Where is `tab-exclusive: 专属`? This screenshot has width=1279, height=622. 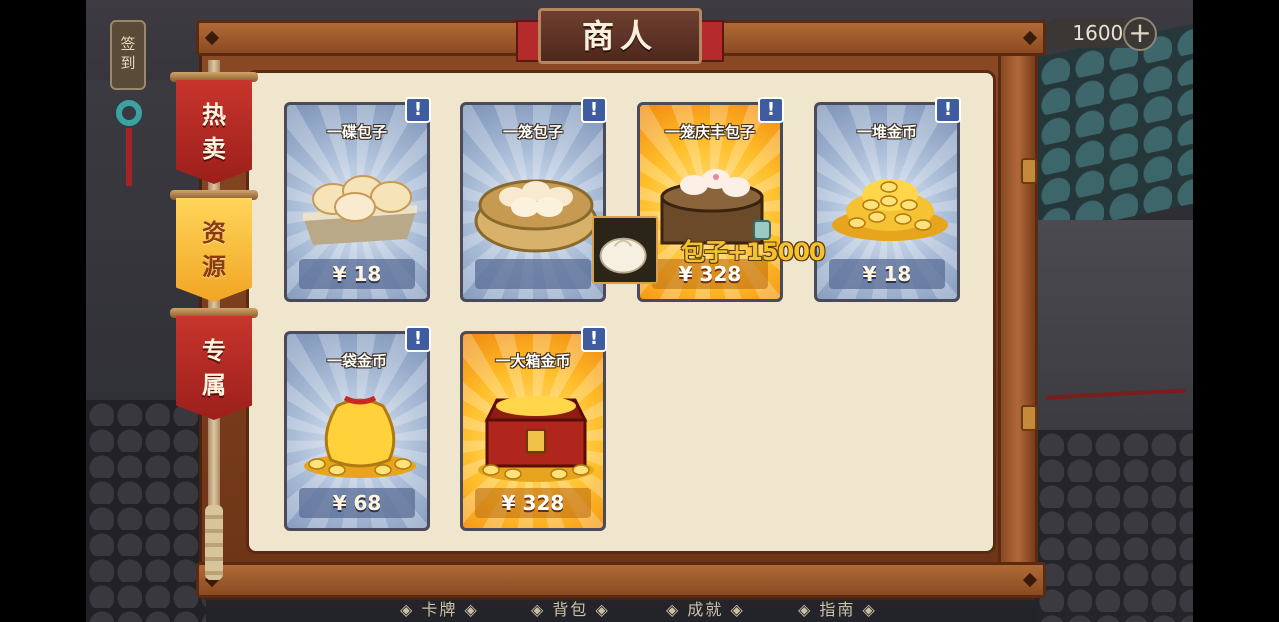
tab-exclusive: 专属 is located at coordinates (214, 368).